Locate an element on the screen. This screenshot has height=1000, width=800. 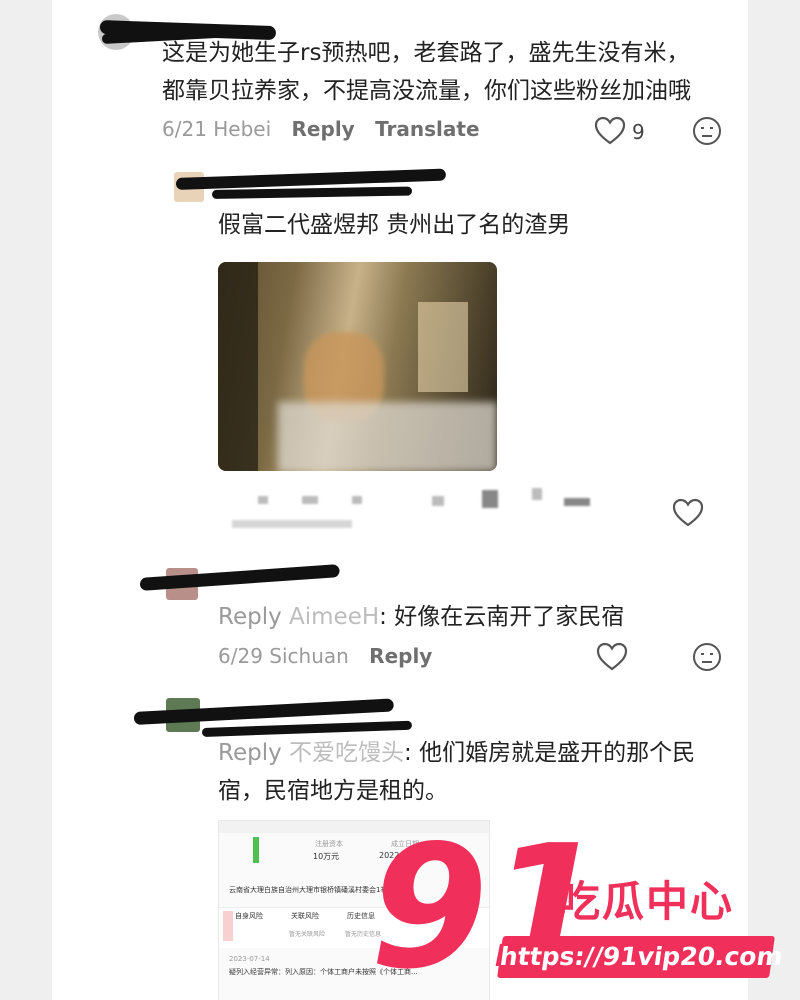
doc-date2: 2023-07-14 is located at coordinates (249, 959).